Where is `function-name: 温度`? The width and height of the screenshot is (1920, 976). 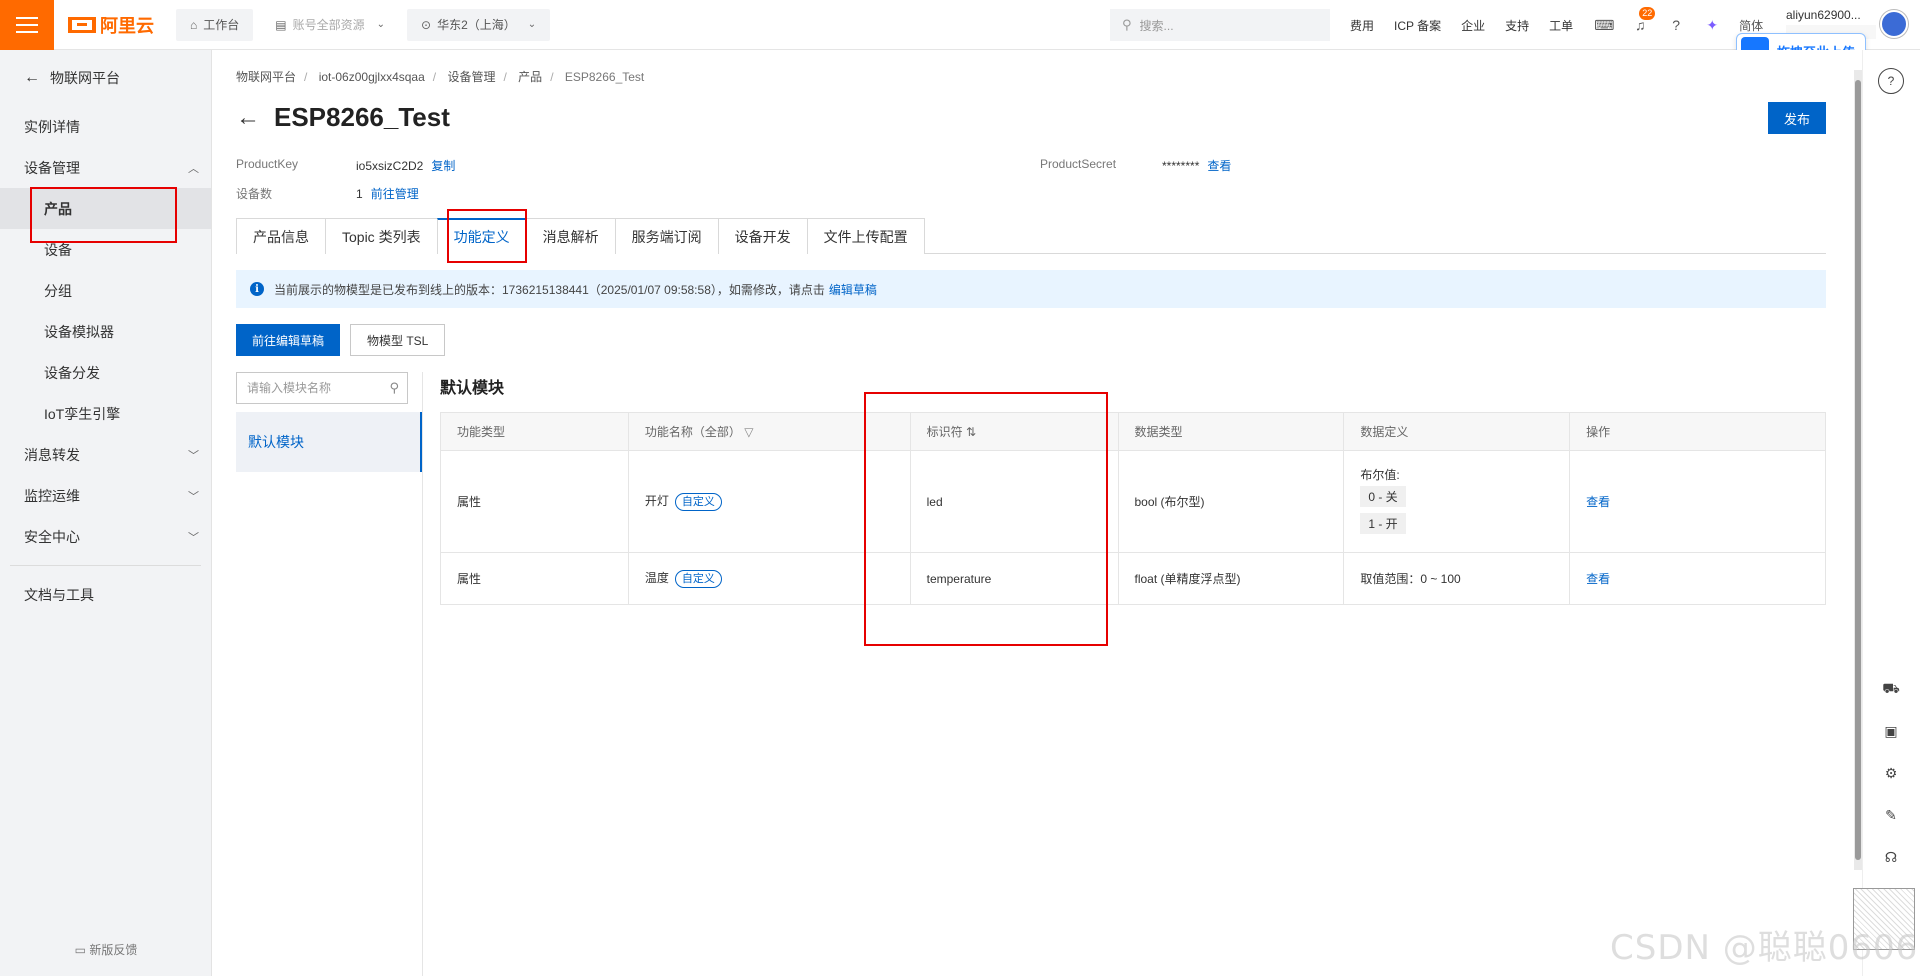 function-name: 温度 is located at coordinates (656, 578).